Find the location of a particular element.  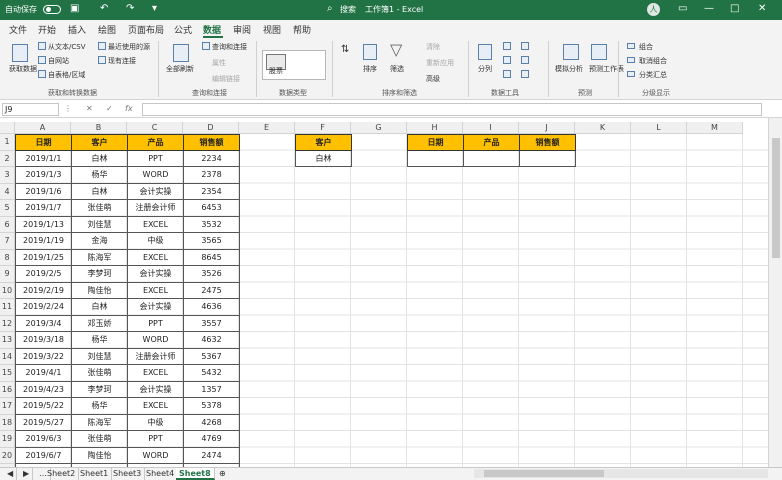

sales-cell: 4636 is located at coordinates (211, 307).